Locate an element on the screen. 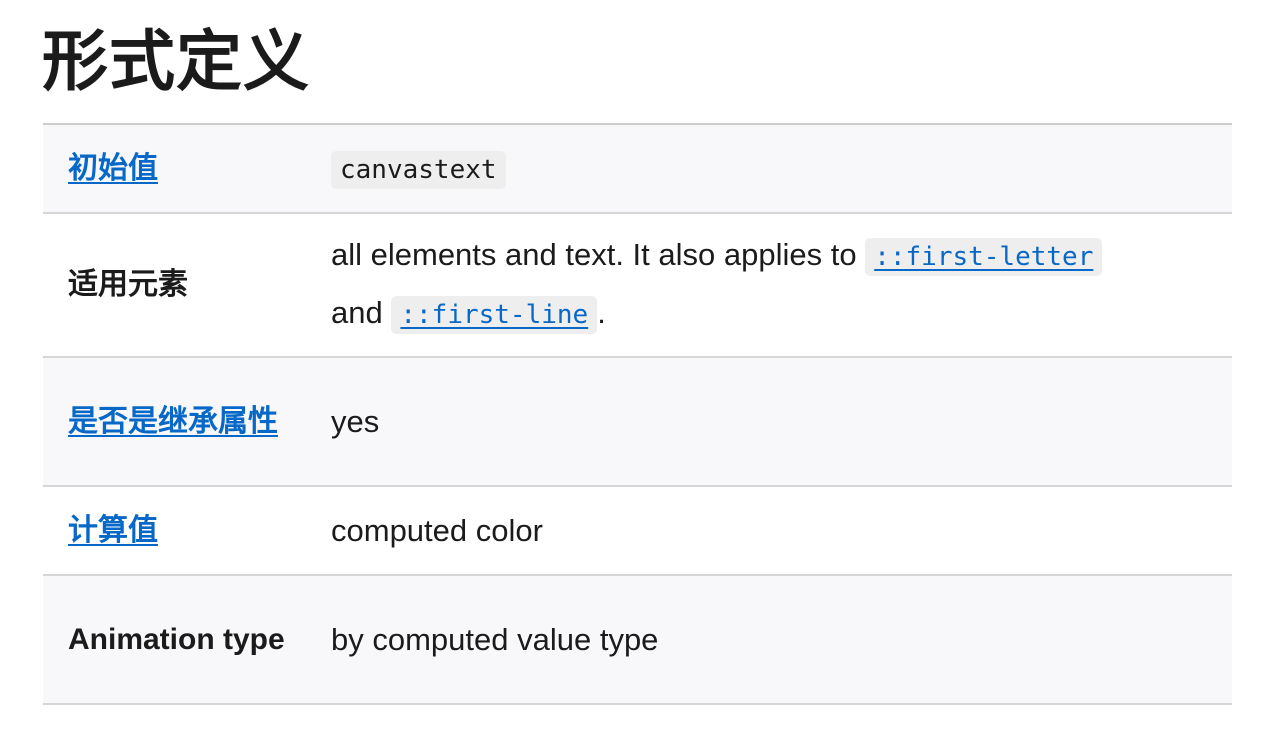  initial-value-code: canvastext is located at coordinates (418, 169).